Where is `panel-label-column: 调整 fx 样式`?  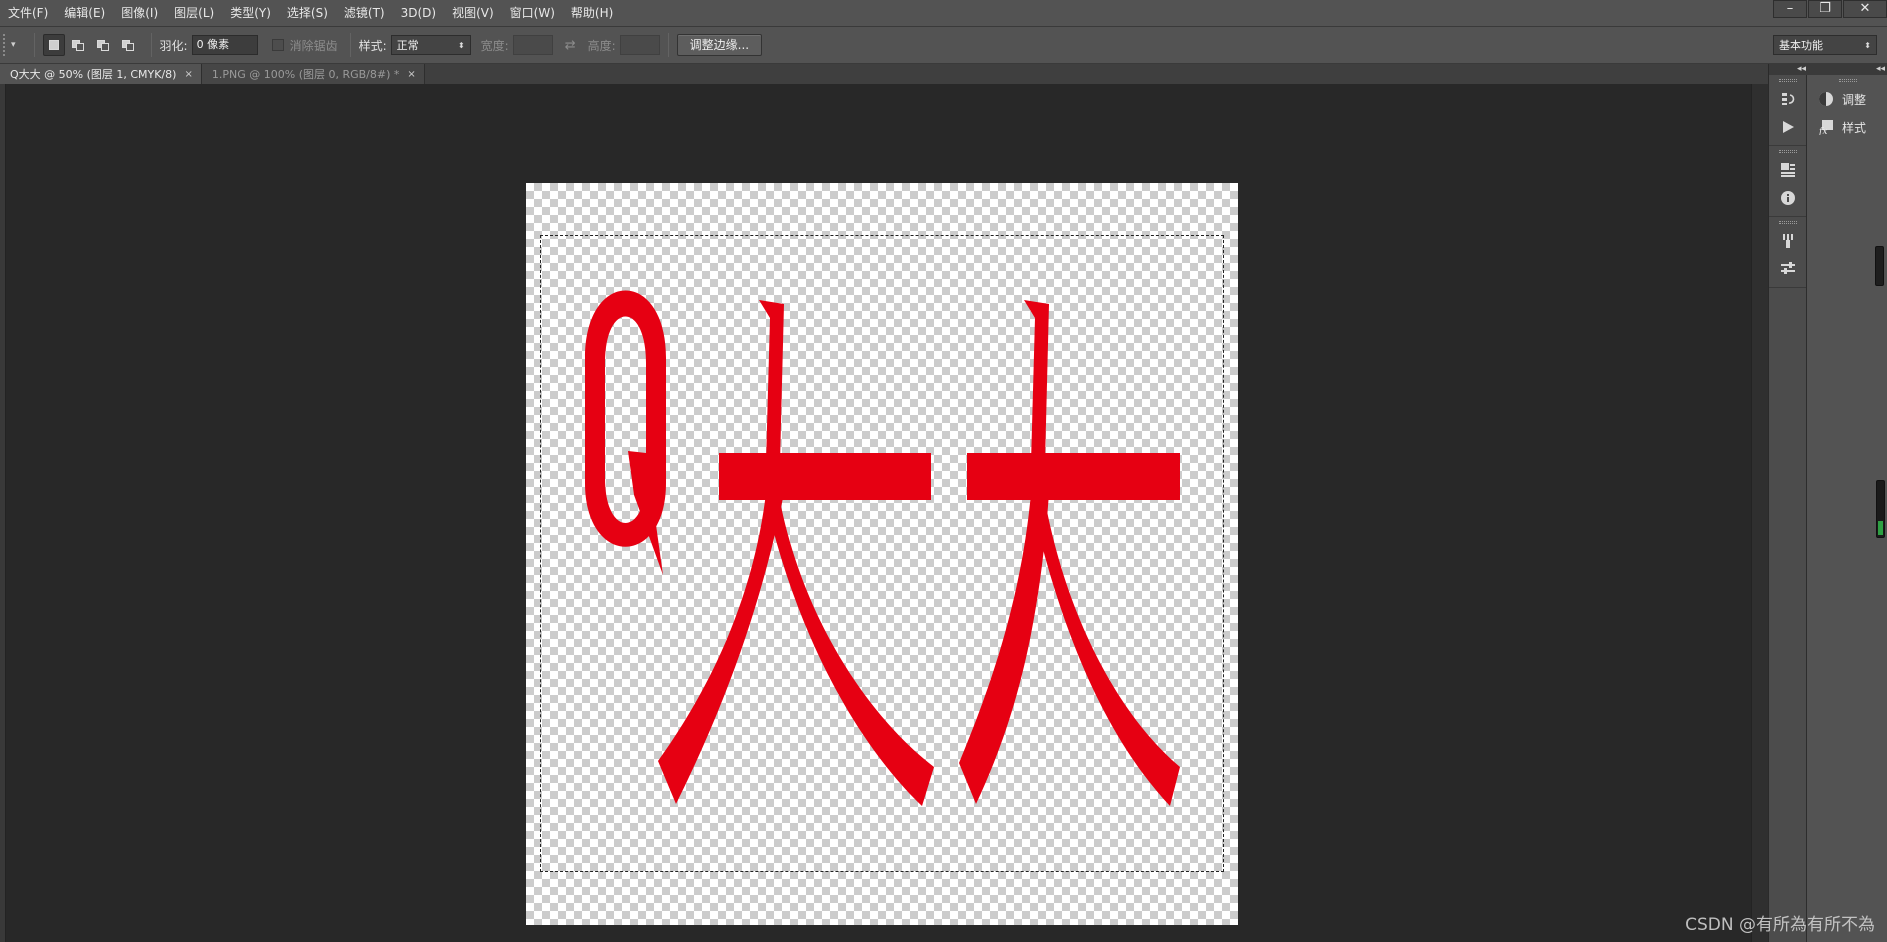 panel-label-column: 调整 fx 样式 is located at coordinates (1847, 108).